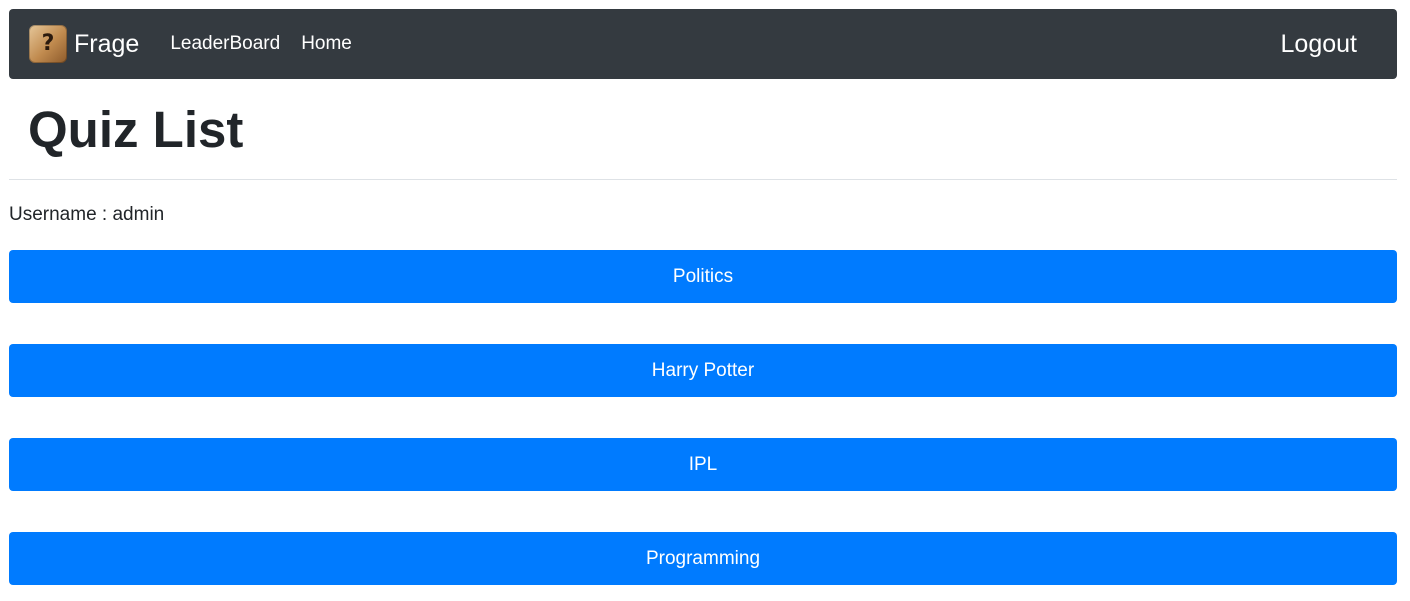 The width and height of the screenshot is (1410, 601). Describe the element at coordinates (136, 129) in the screenshot. I see `page-title: Quiz List` at that location.